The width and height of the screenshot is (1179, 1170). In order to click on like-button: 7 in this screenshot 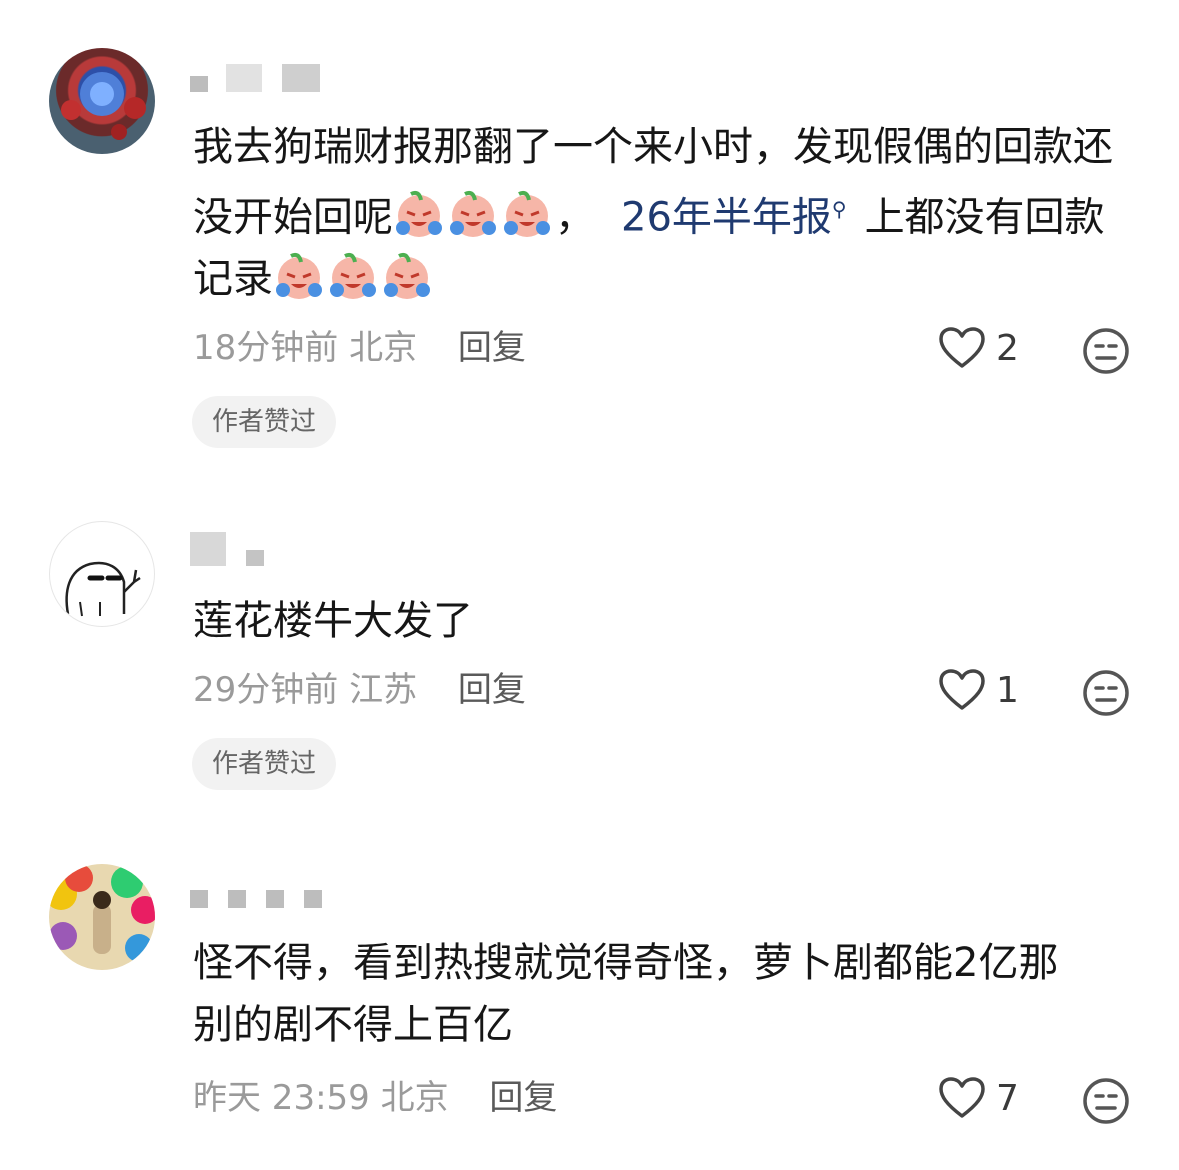, I will do `click(978, 1098)`.